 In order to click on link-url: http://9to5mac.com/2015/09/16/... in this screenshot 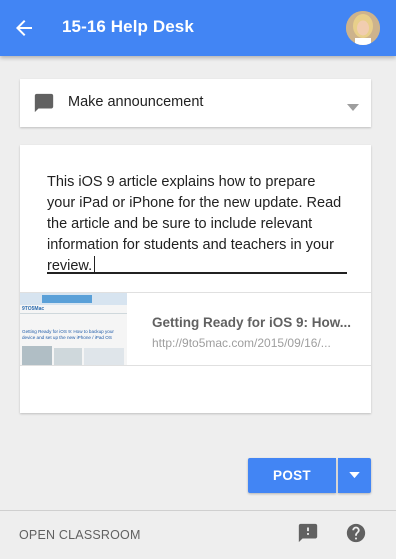, I will do `click(241, 343)`.